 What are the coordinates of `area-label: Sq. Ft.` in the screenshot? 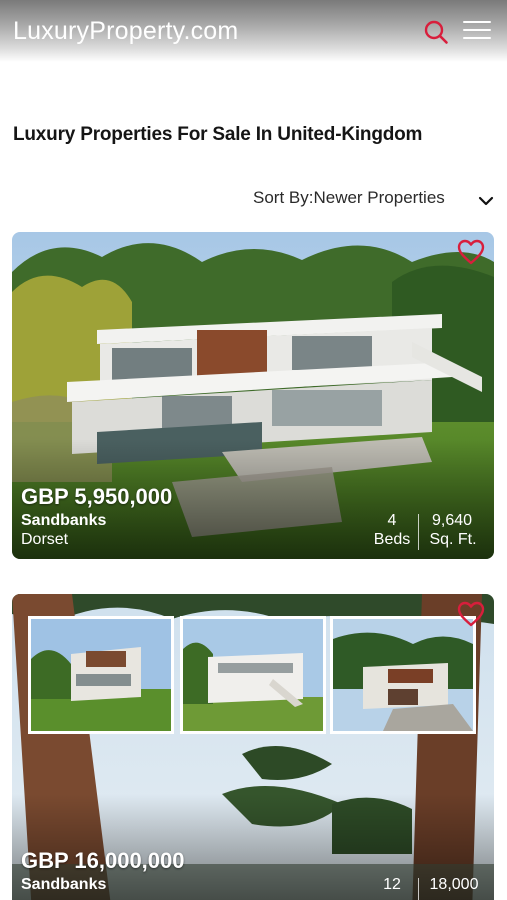 It's located at (453, 539).